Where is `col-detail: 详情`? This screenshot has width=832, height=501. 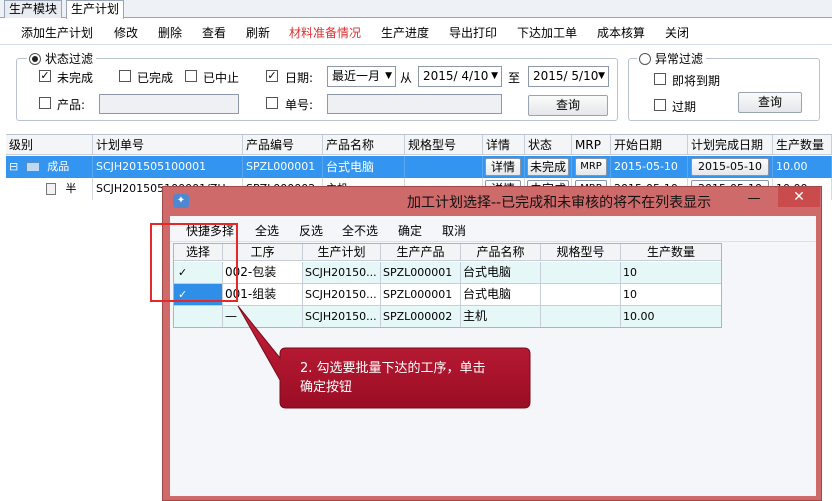
col-detail: 详情 is located at coordinates (504, 145).